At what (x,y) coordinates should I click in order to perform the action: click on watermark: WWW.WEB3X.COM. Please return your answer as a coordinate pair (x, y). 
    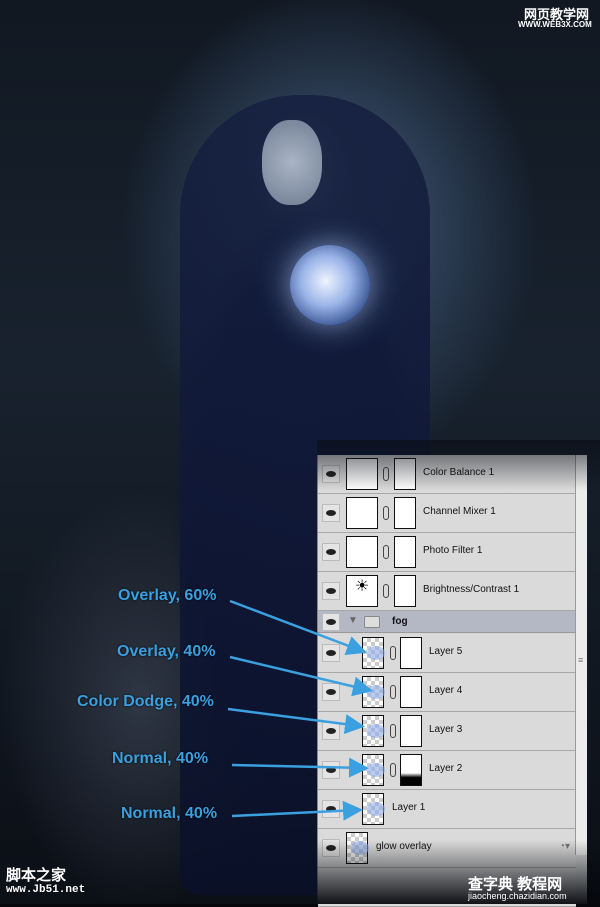
    Looking at the image, I should click on (555, 24).